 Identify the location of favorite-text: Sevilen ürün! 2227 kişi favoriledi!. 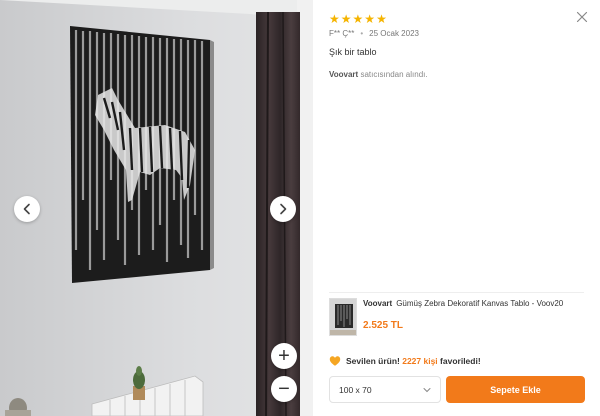
(413, 361).